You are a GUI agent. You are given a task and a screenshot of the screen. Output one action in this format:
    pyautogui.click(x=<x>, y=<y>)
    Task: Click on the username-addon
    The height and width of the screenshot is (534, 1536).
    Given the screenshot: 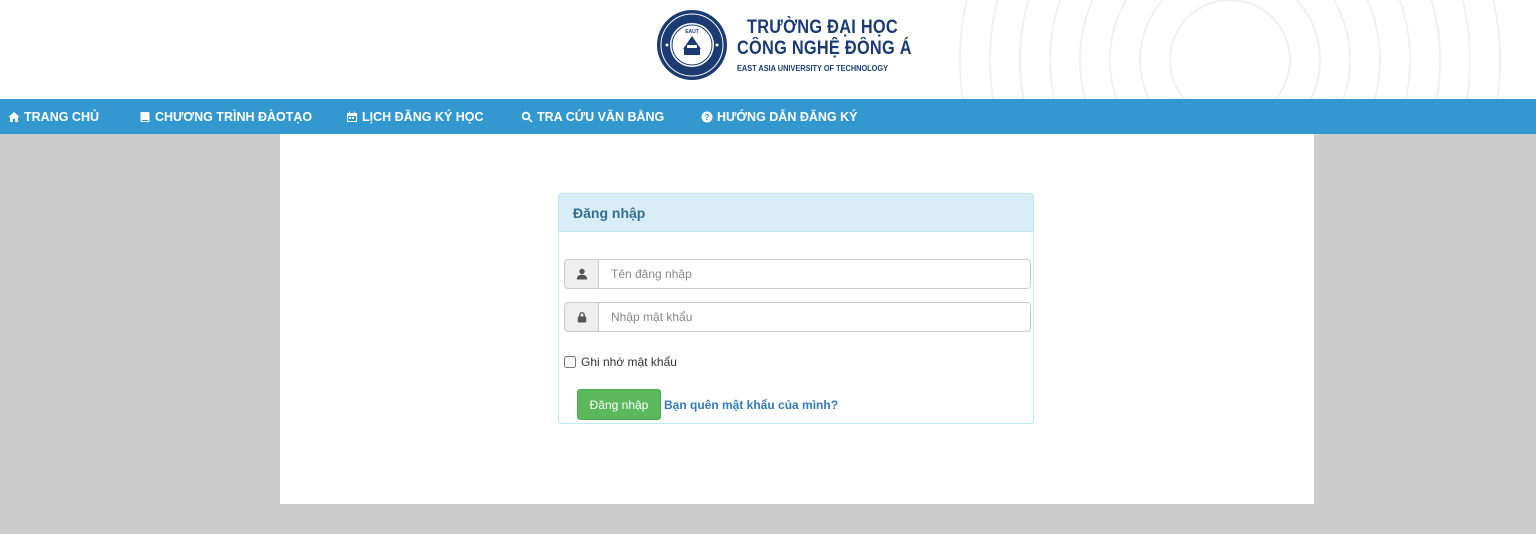 What is the action you would take?
    pyautogui.click(x=581, y=274)
    